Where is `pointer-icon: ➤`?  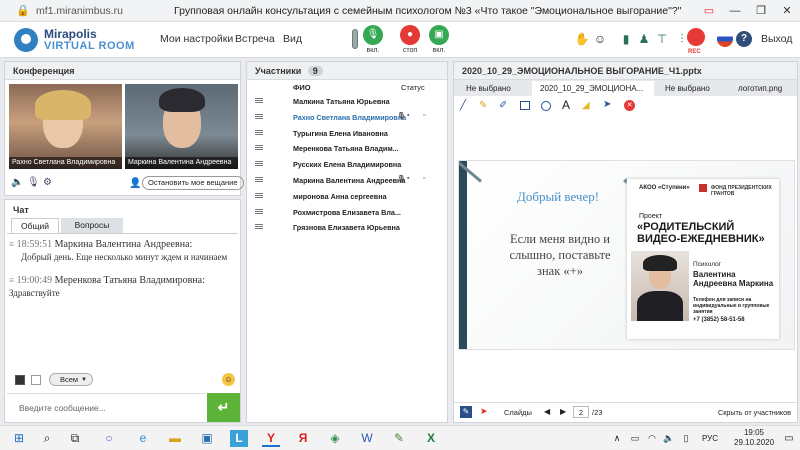 pointer-icon: ➤ is located at coordinates (607, 104).